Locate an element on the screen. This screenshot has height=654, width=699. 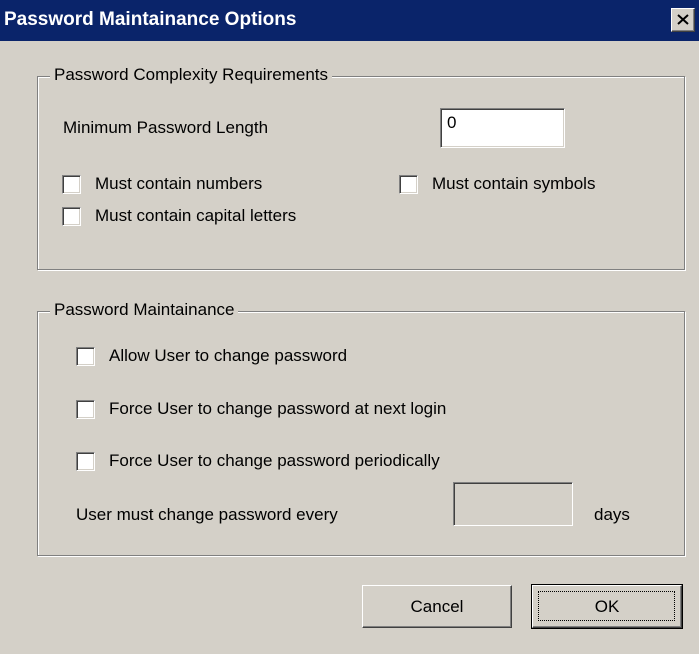
title-bar: Password Maintainance Options is located at coordinates (349, 20).